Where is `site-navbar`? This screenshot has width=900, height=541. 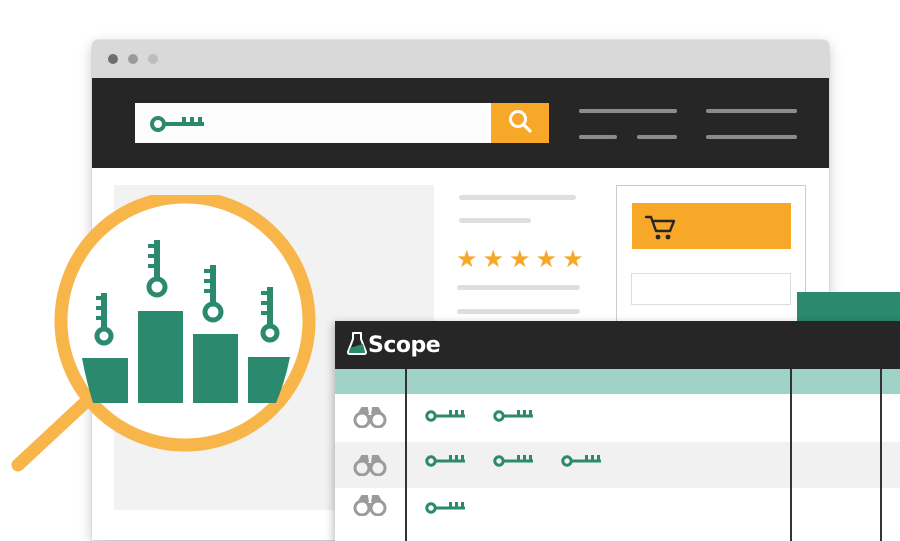
site-navbar is located at coordinates (460, 123).